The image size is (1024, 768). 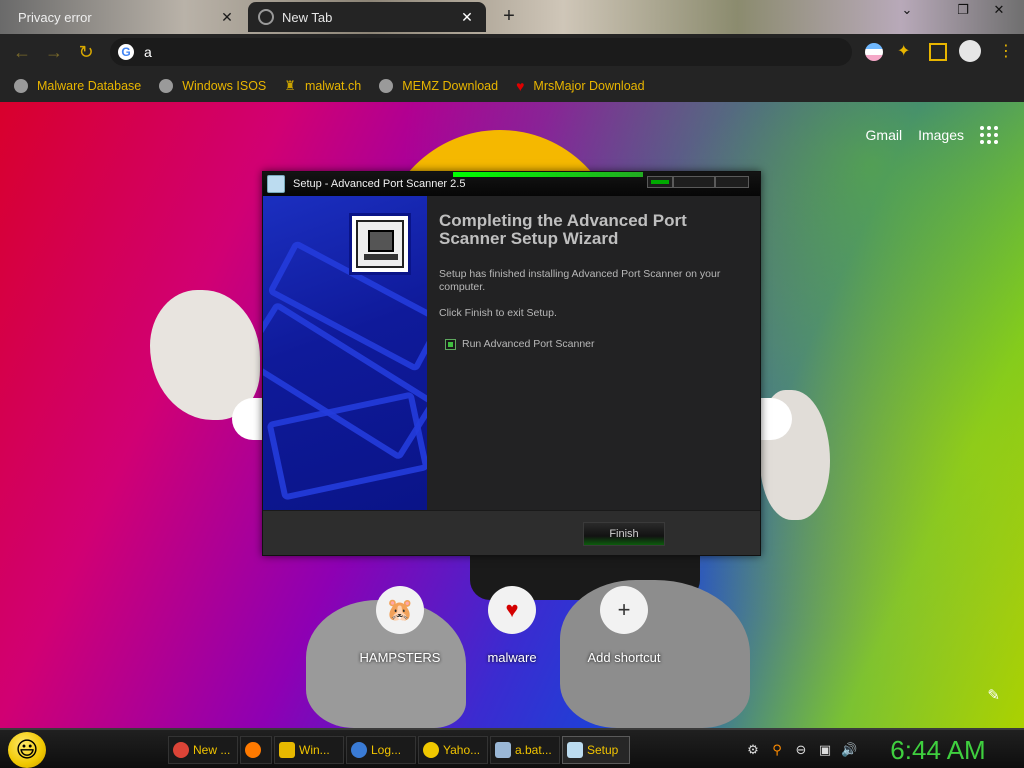 I want to click on bookmark-label: Windows ISOS, so click(x=224, y=86).